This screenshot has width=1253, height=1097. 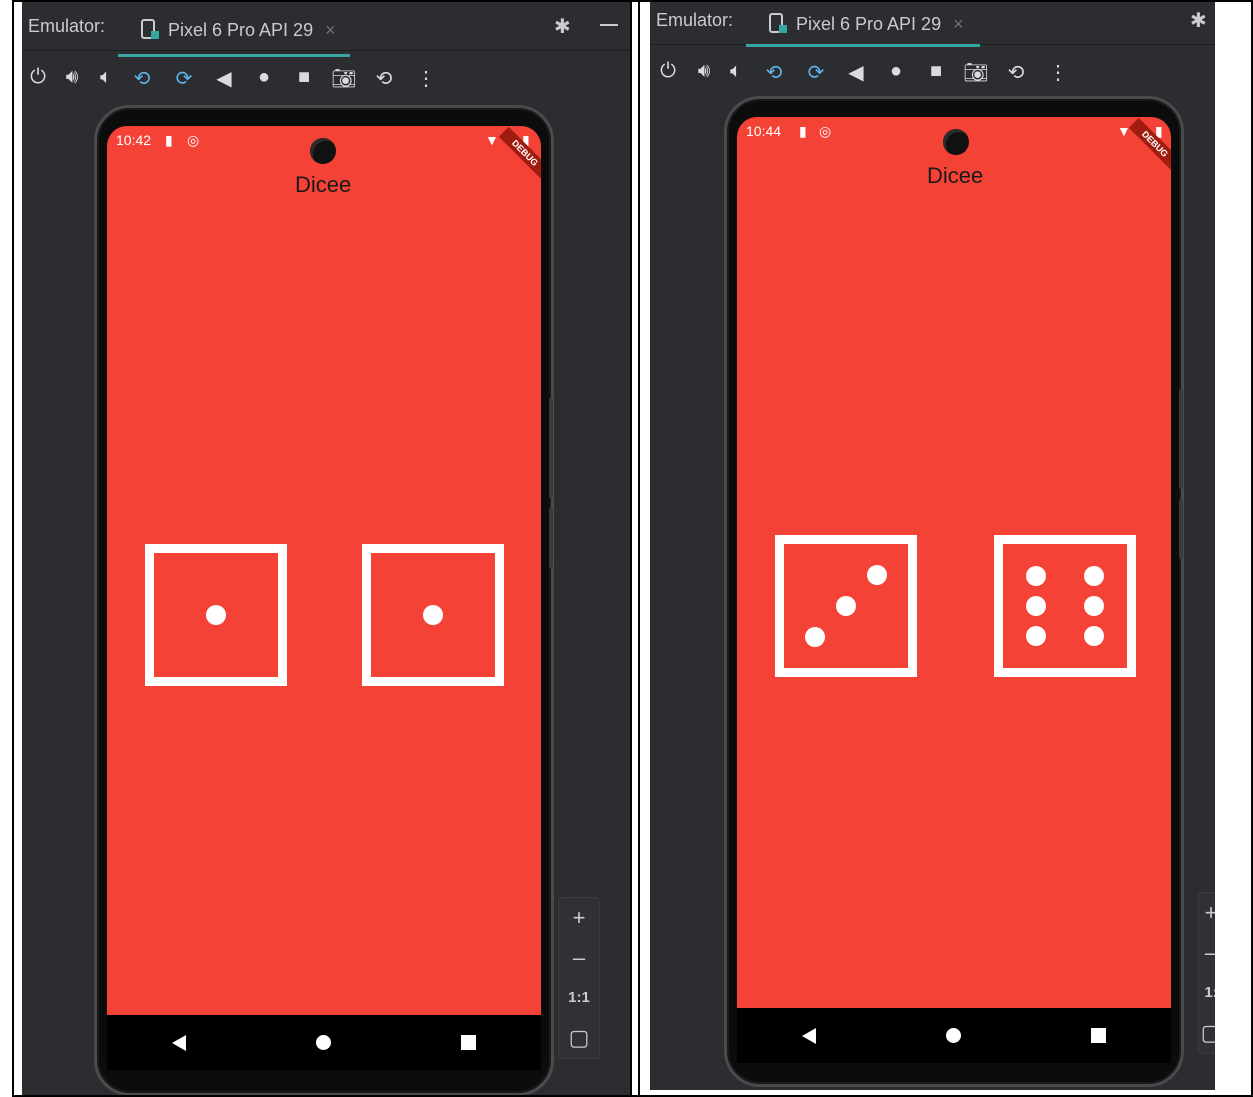 I want to click on zoom-actual-size-button: 1:1, so click(x=579, y=998).